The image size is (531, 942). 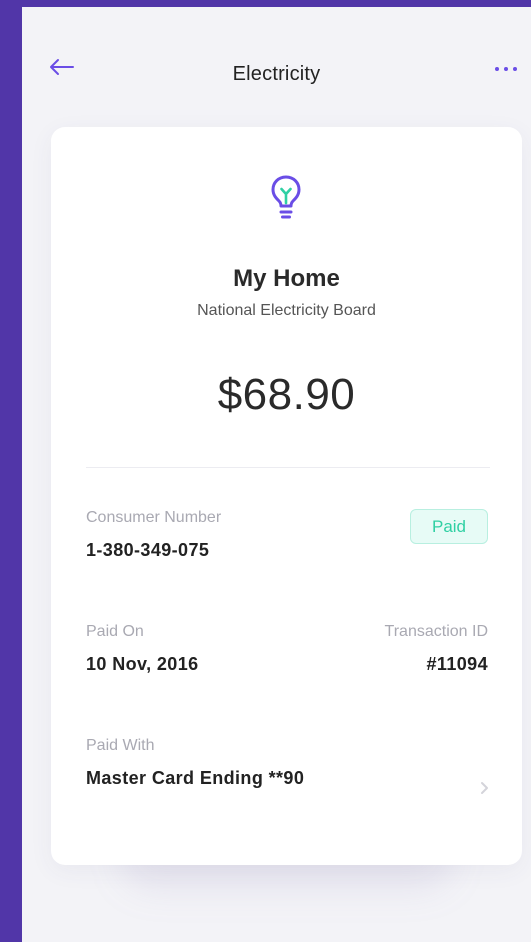 What do you see at coordinates (276, 74) in the screenshot?
I see `page-title: Electricity` at bounding box center [276, 74].